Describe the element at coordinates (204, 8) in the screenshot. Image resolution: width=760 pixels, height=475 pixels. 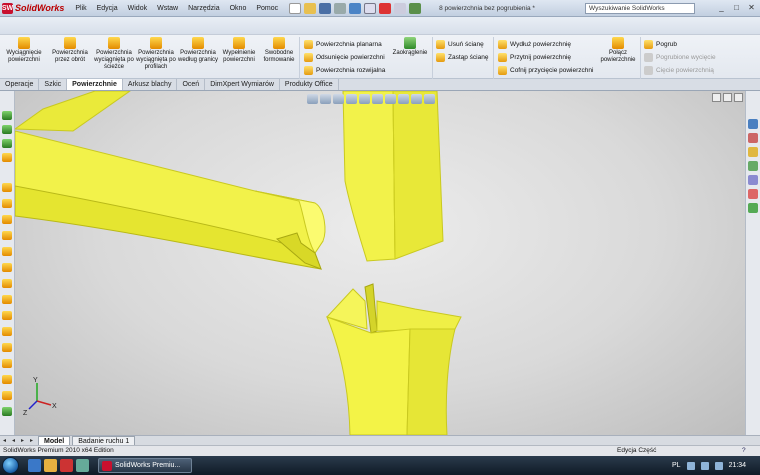
I see `menu-narzedzia: Narzędzia` at that location.